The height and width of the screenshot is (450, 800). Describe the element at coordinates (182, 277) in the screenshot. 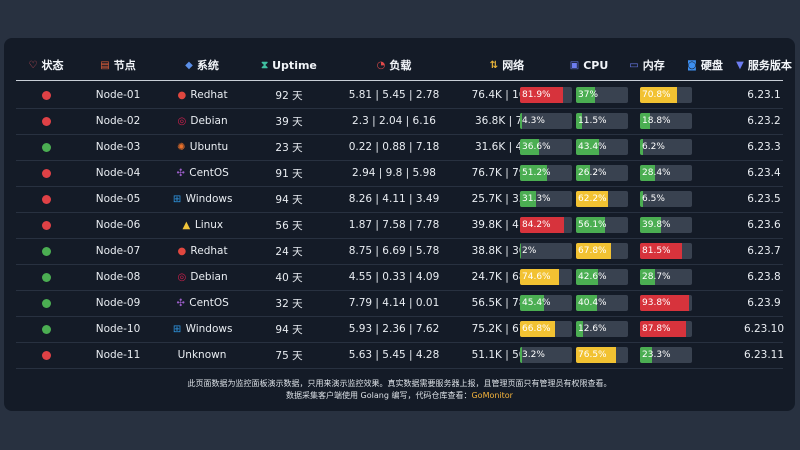

I see `debian-icon: ◎` at that location.